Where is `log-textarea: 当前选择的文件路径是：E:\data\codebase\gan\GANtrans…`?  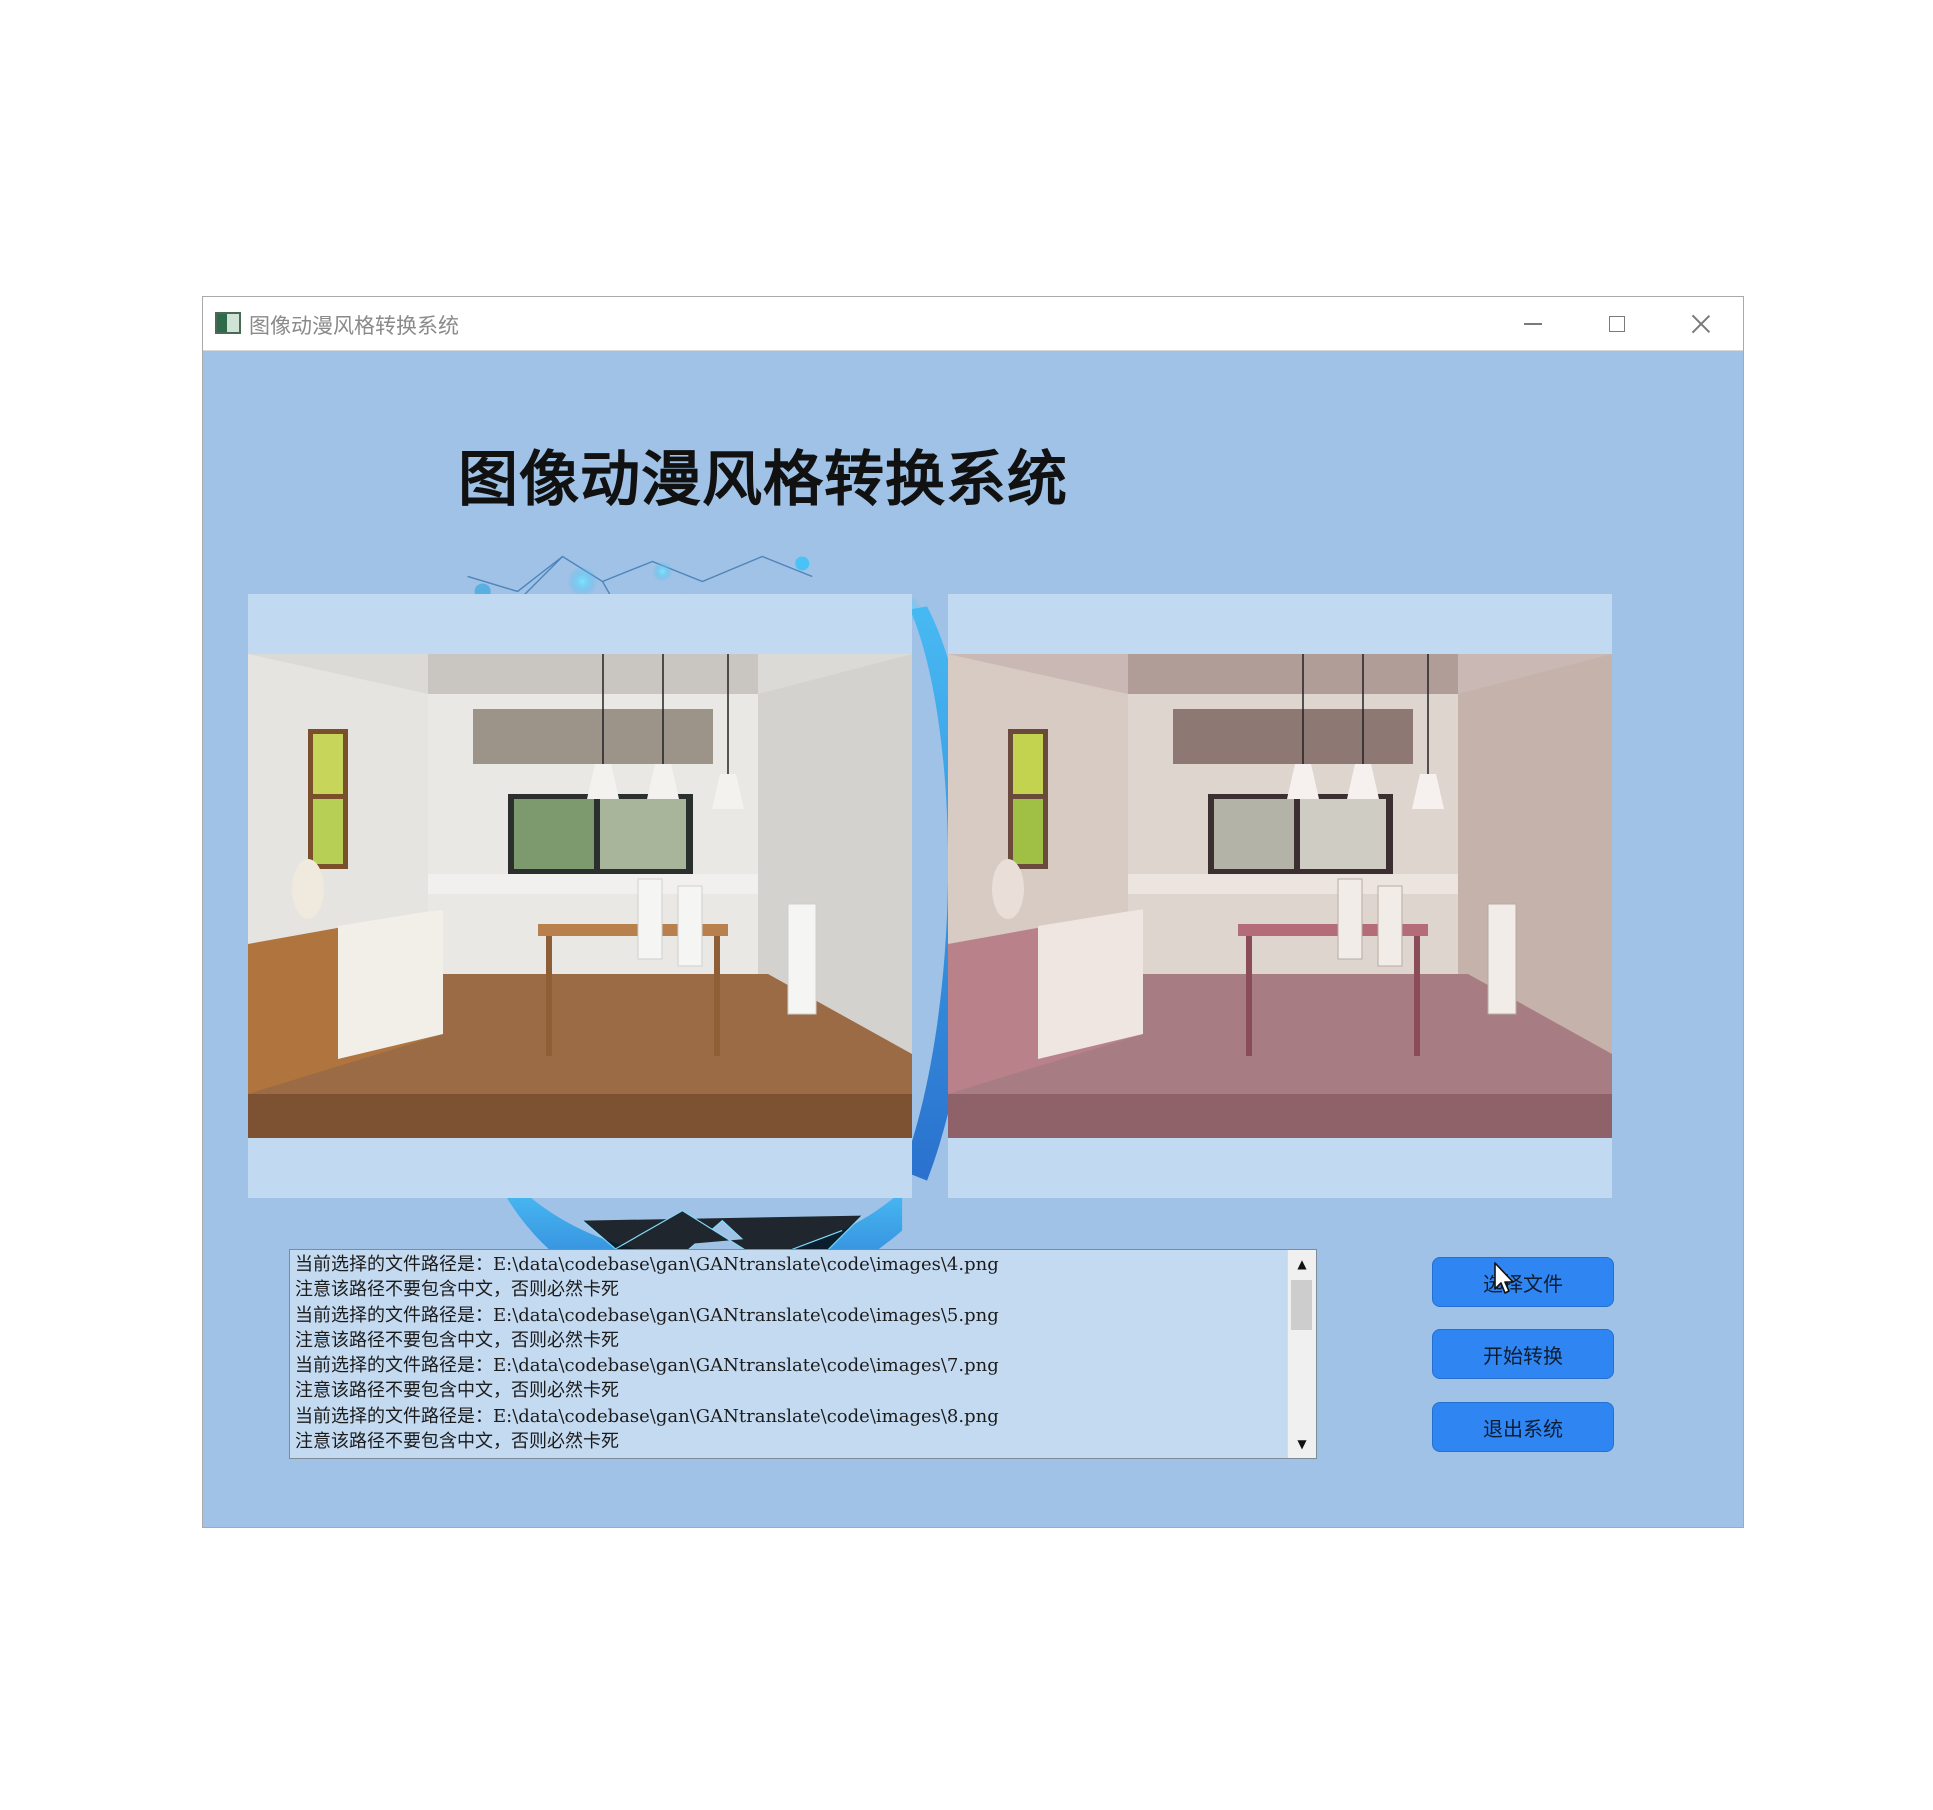 log-textarea: 当前选择的文件路径是：E:\data\codebase\gan\GANtrans… is located at coordinates (803, 1354).